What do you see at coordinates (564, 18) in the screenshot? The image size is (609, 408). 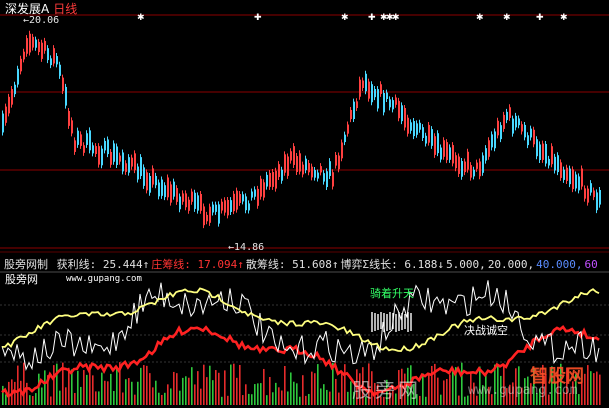 I see `signal-mark: ✱` at bounding box center [564, 18].